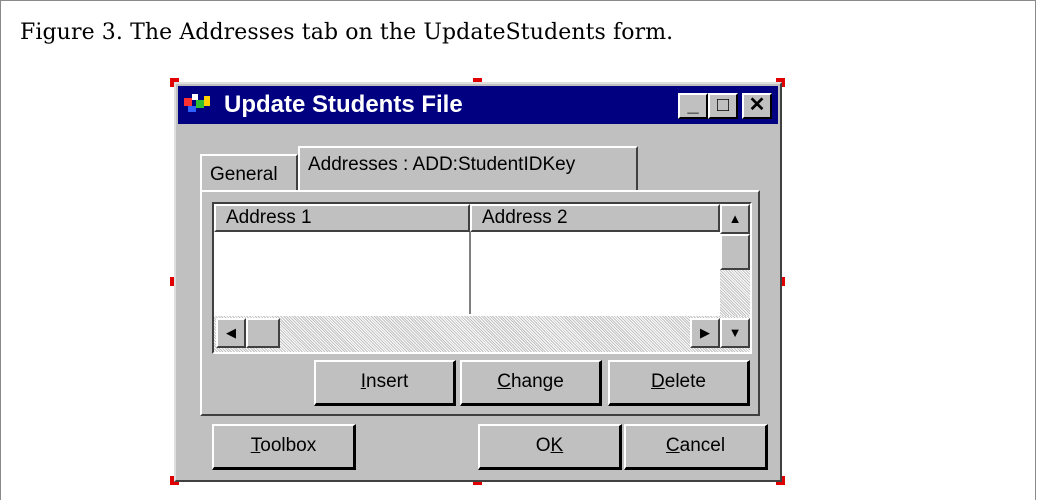 The image size is (1038, 500). Describe the element at coordinates (199, 104) in the screenshot. I see `app-icon` at that location.